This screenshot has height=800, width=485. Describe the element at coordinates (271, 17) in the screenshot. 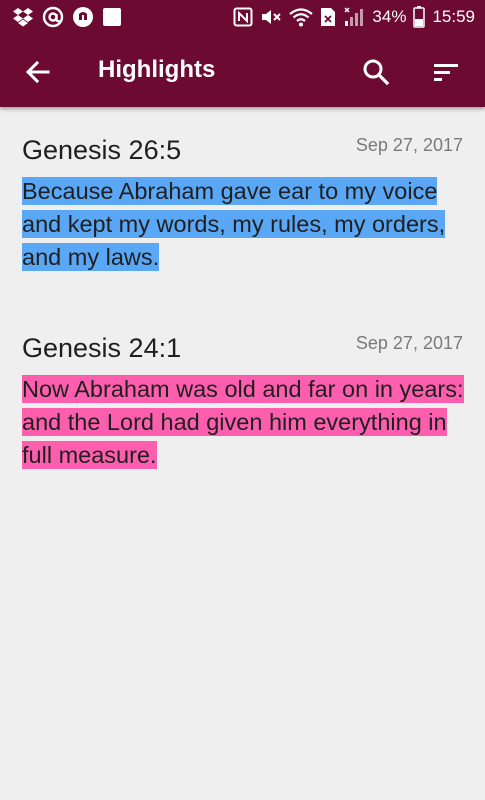

I see `mute-icon` at that location.